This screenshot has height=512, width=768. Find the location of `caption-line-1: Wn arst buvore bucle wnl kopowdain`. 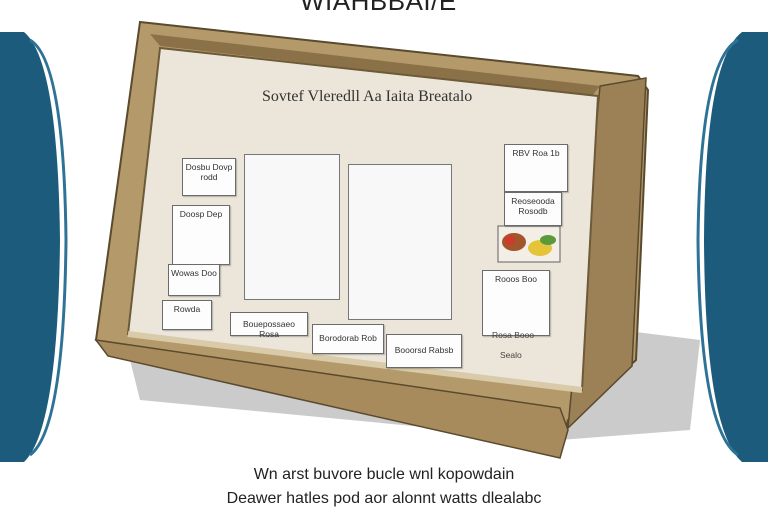

caption-line-1: Wn arst buvore bucle wnl kopowdain is located at coordinates (384, 474).